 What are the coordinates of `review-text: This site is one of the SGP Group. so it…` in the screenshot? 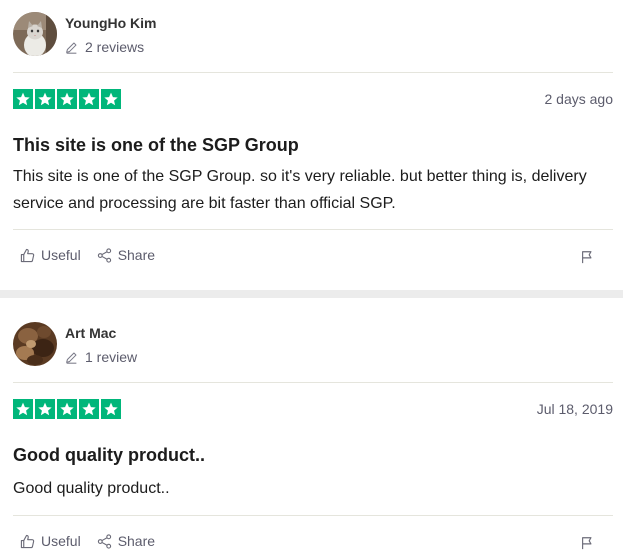 It's located at (300, 190).